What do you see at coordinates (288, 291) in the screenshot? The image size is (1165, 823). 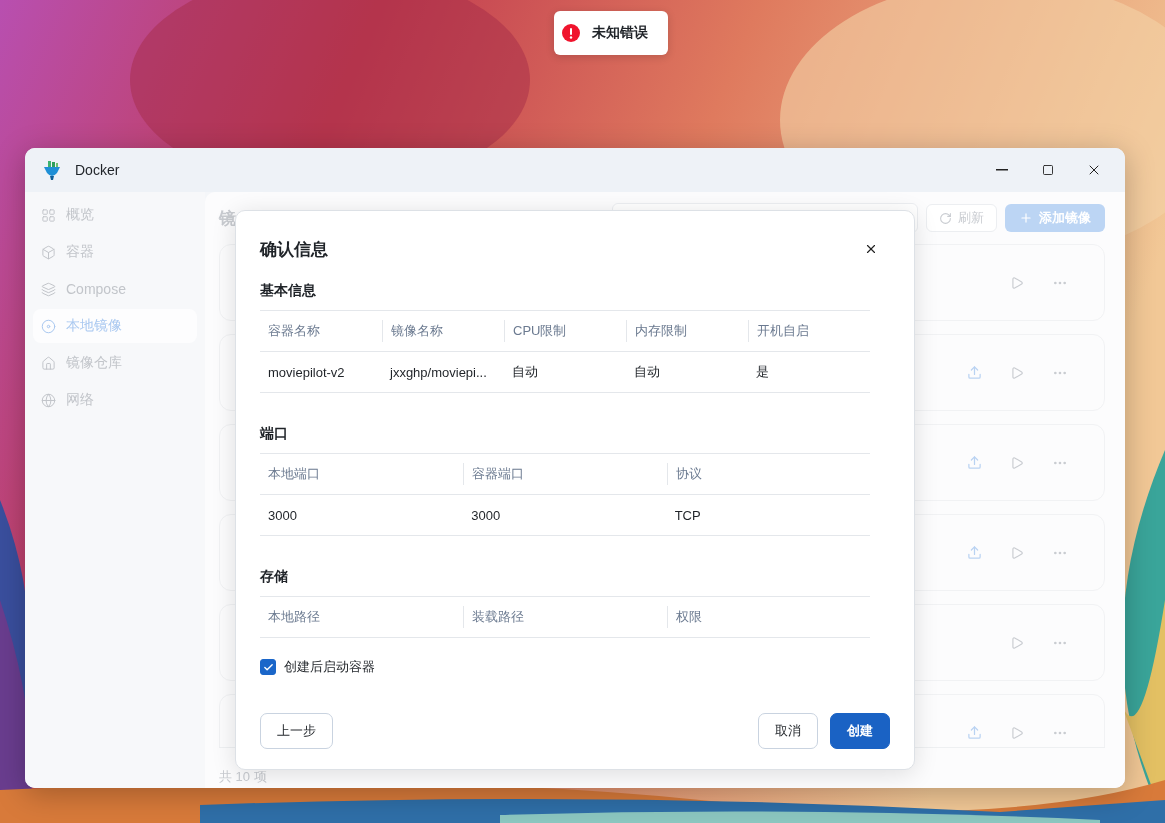 I see `section-title: 基本信息` at bounding box center [288, 291].